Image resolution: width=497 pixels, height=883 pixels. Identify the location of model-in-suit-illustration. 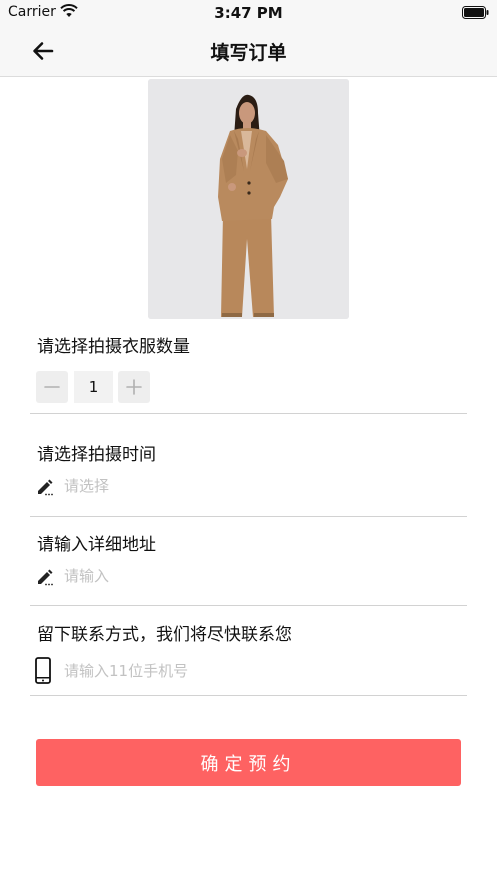
(248, 199).